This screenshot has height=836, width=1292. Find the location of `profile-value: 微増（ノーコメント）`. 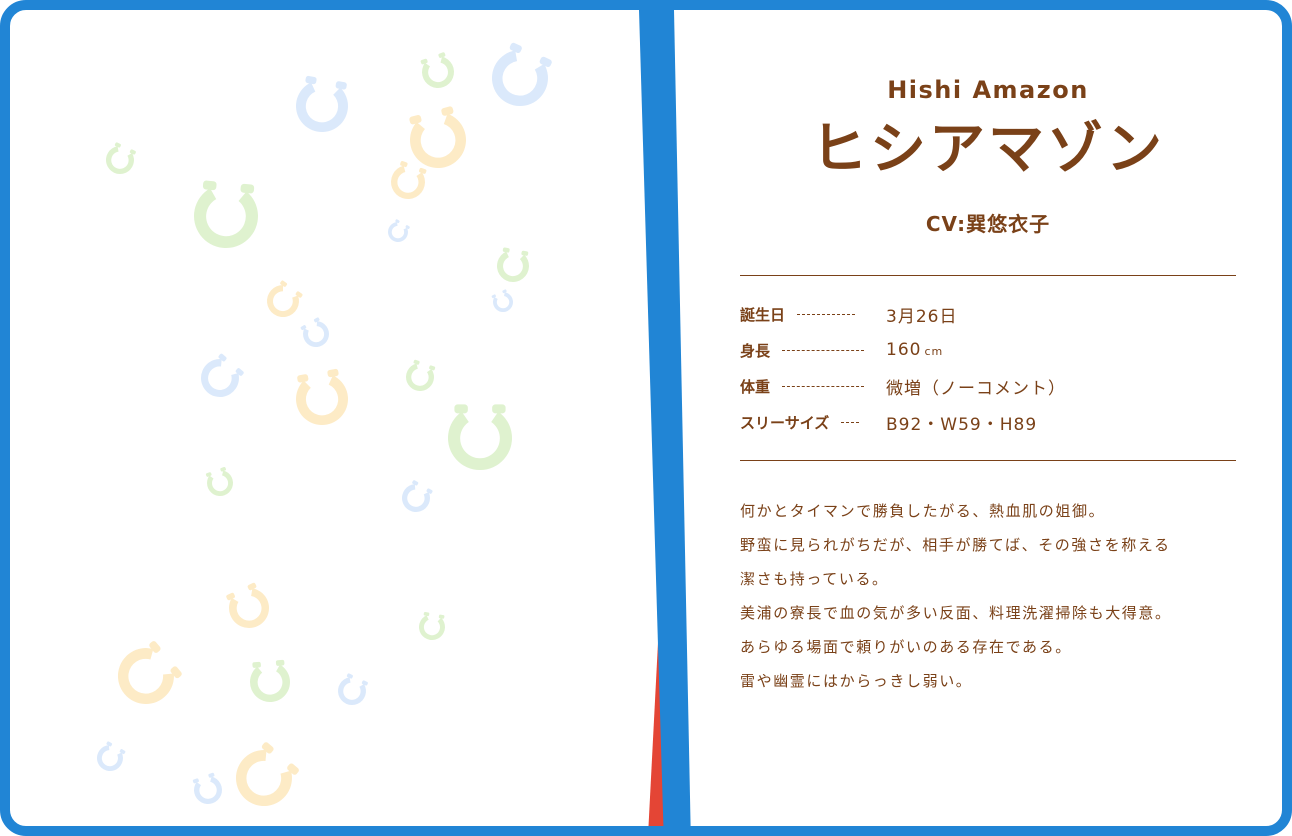

profile-value: 微増（ノーコメント） is located at coordinates (976, 388).